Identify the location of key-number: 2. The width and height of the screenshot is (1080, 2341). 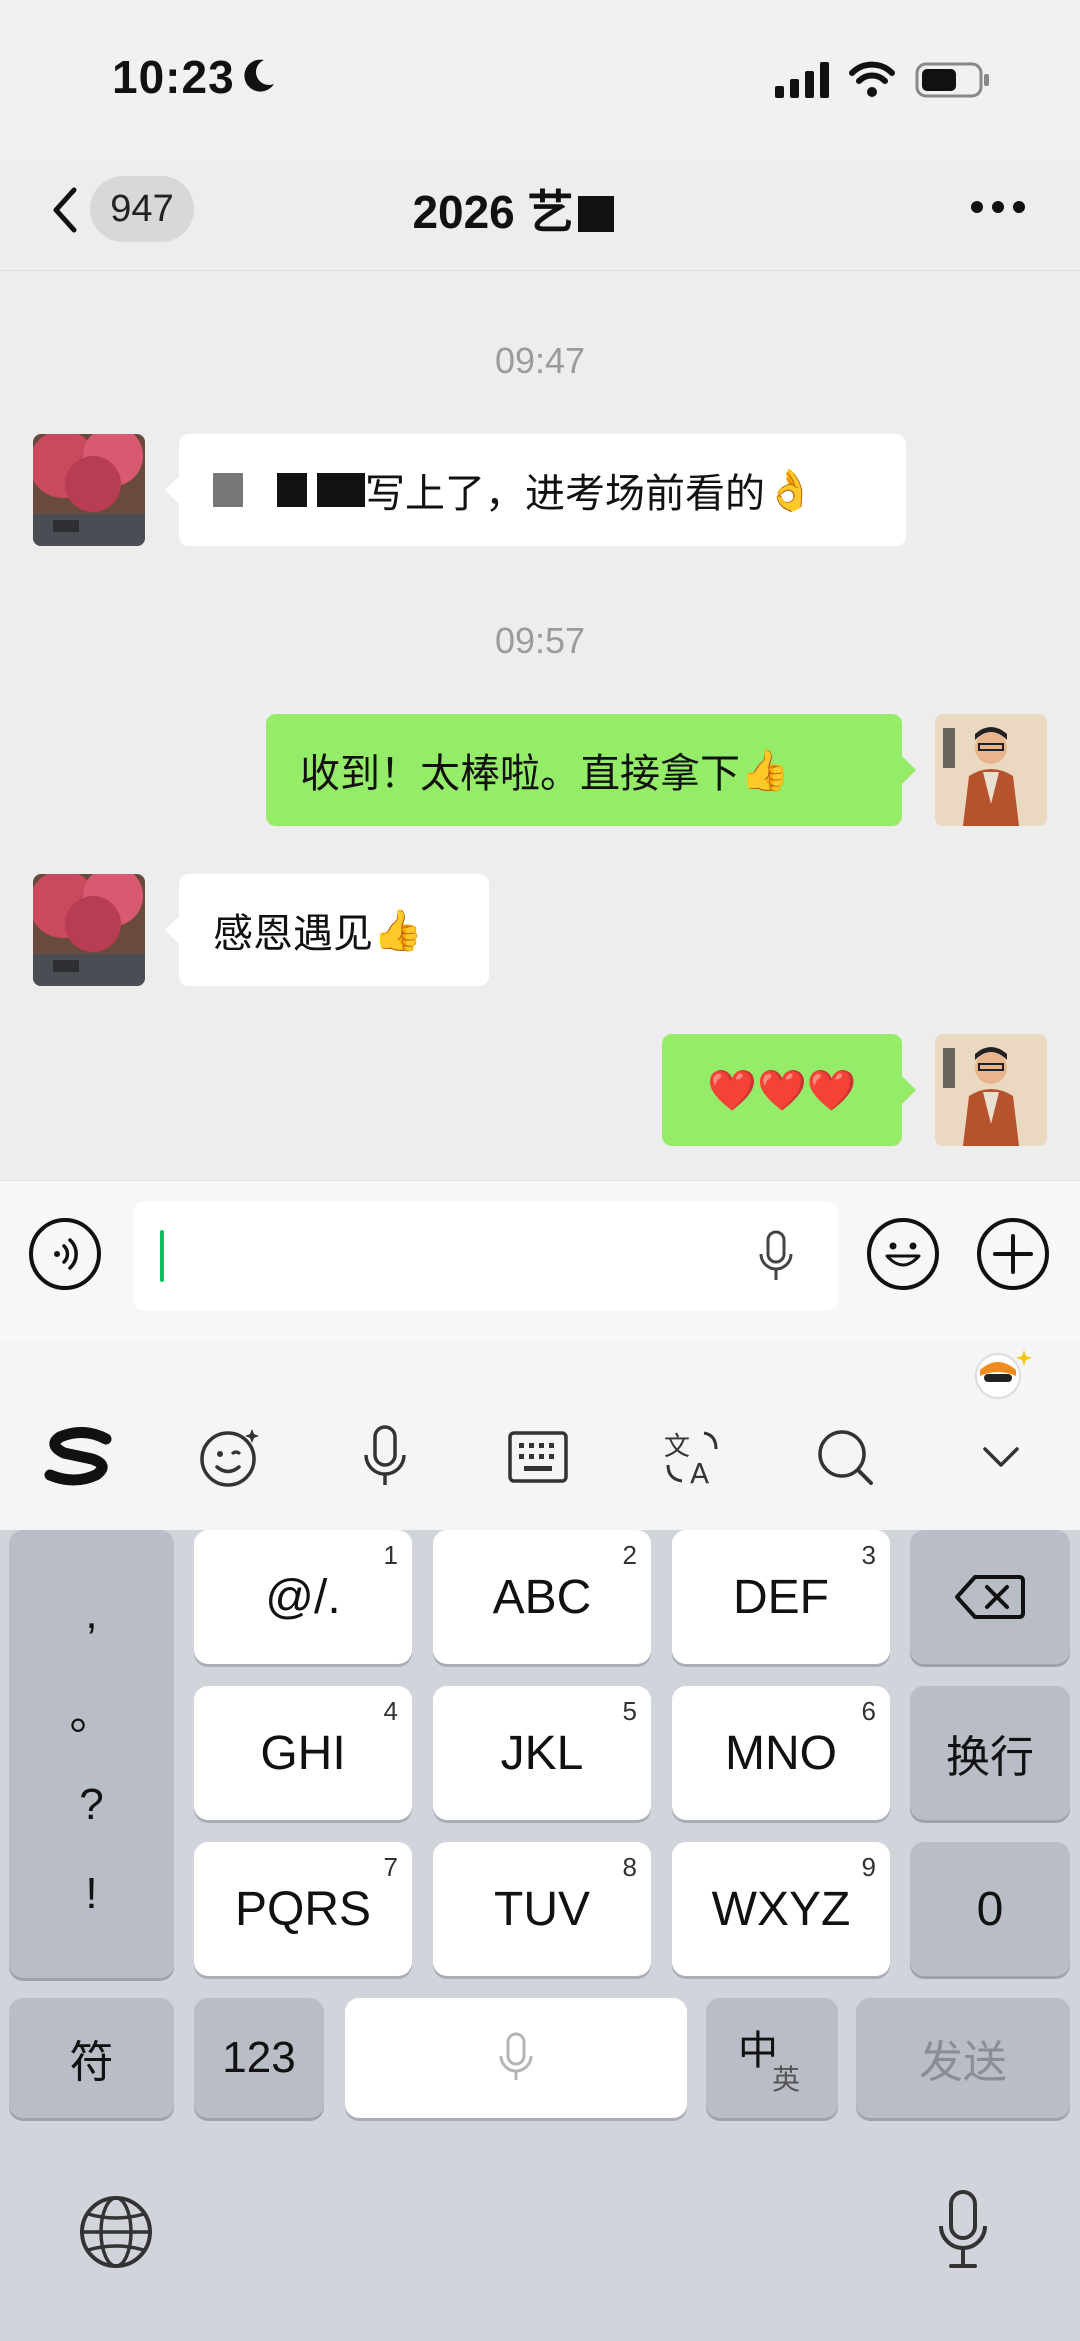
(629, 1555).